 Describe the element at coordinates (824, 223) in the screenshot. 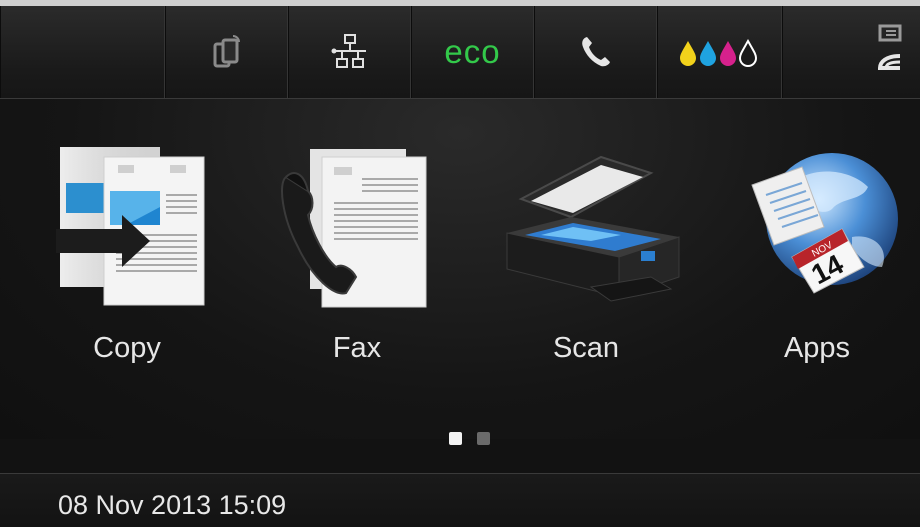

I see `apps-icon: NOV 14` at that location.